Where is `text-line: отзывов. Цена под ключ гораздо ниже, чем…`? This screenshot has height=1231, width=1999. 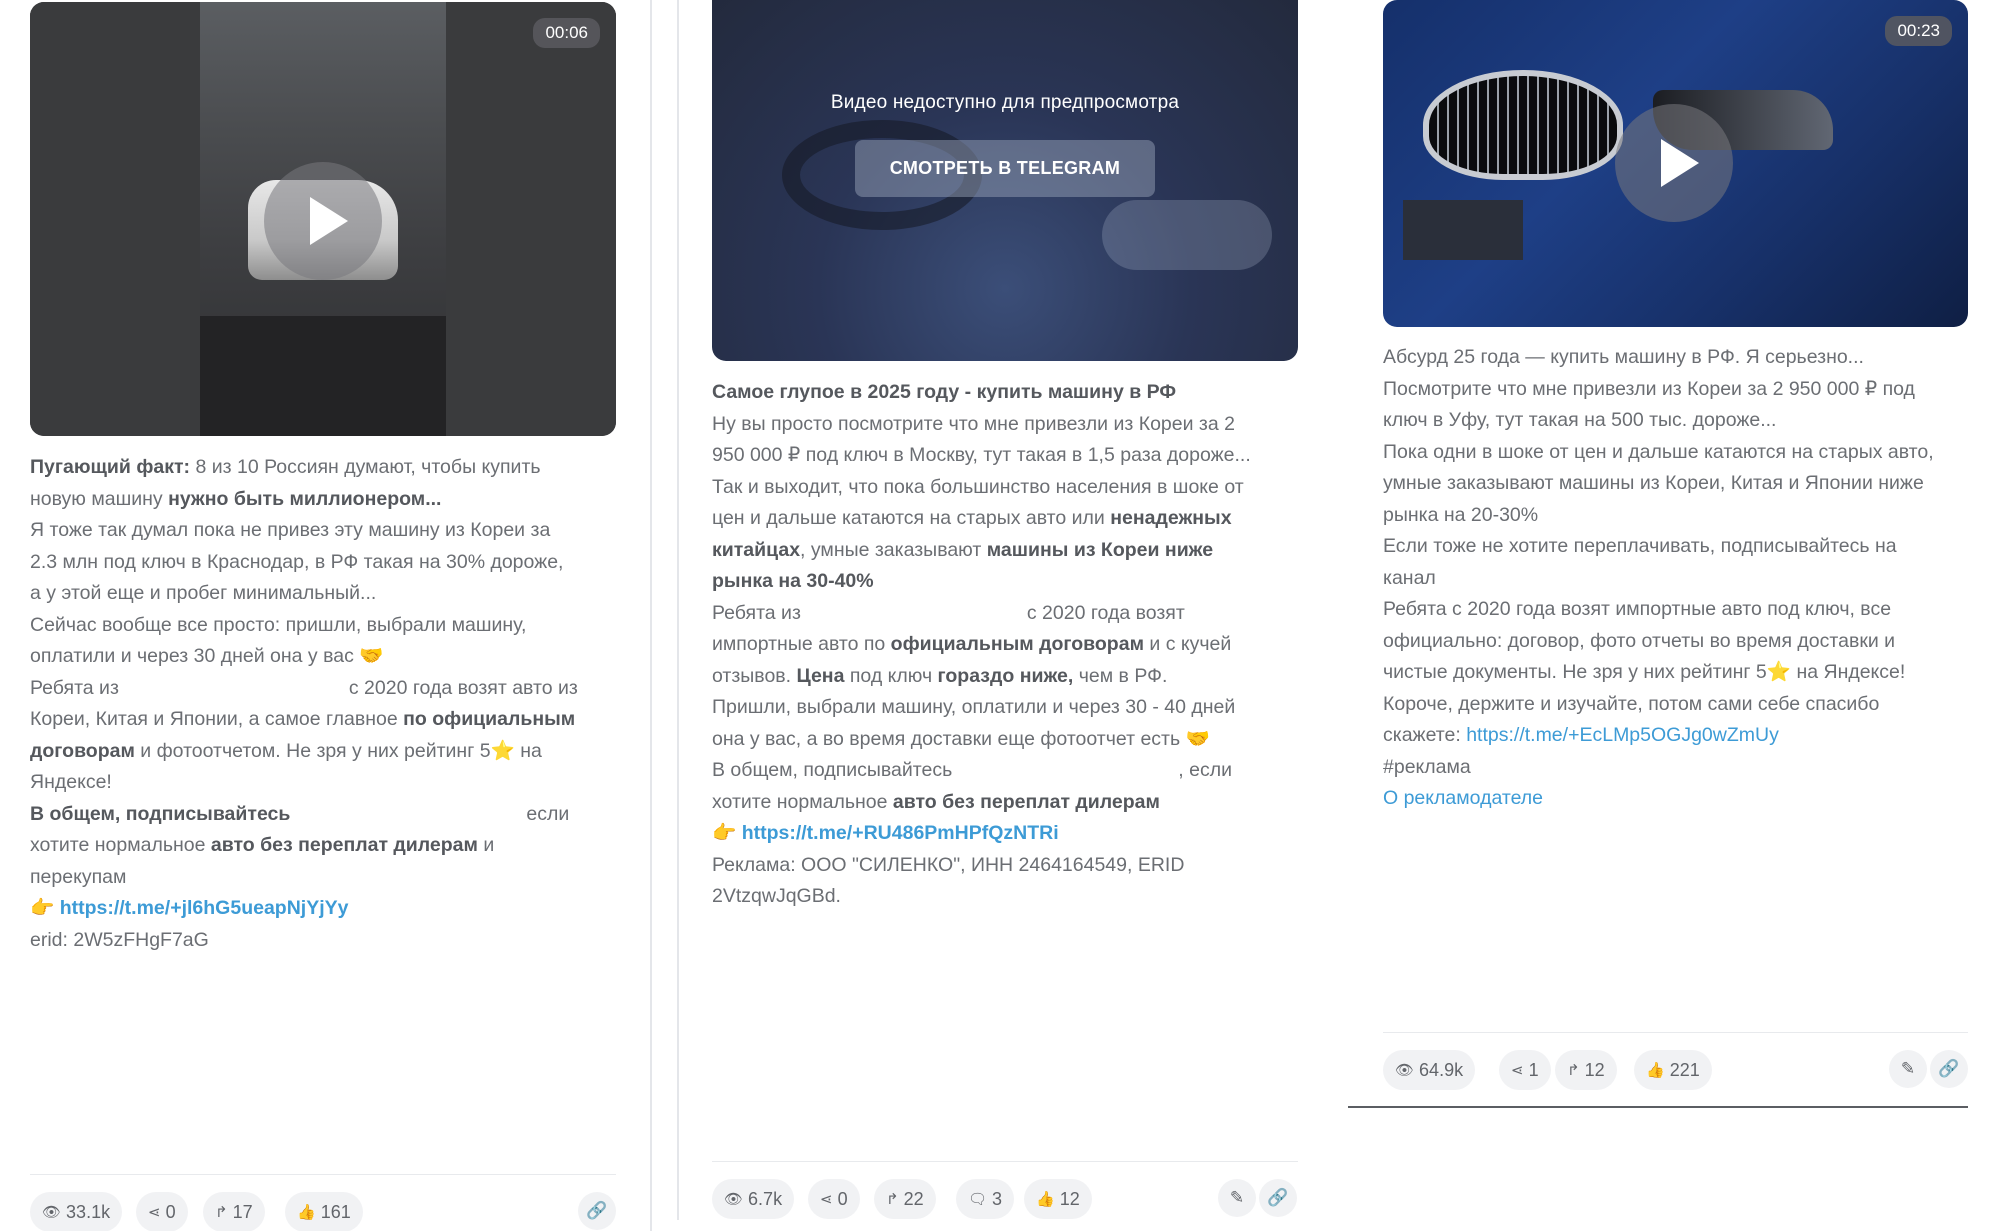 text-line: отзывов. Цена под ключ гораздо ниже, чем… is located at coordinates (940, 675).